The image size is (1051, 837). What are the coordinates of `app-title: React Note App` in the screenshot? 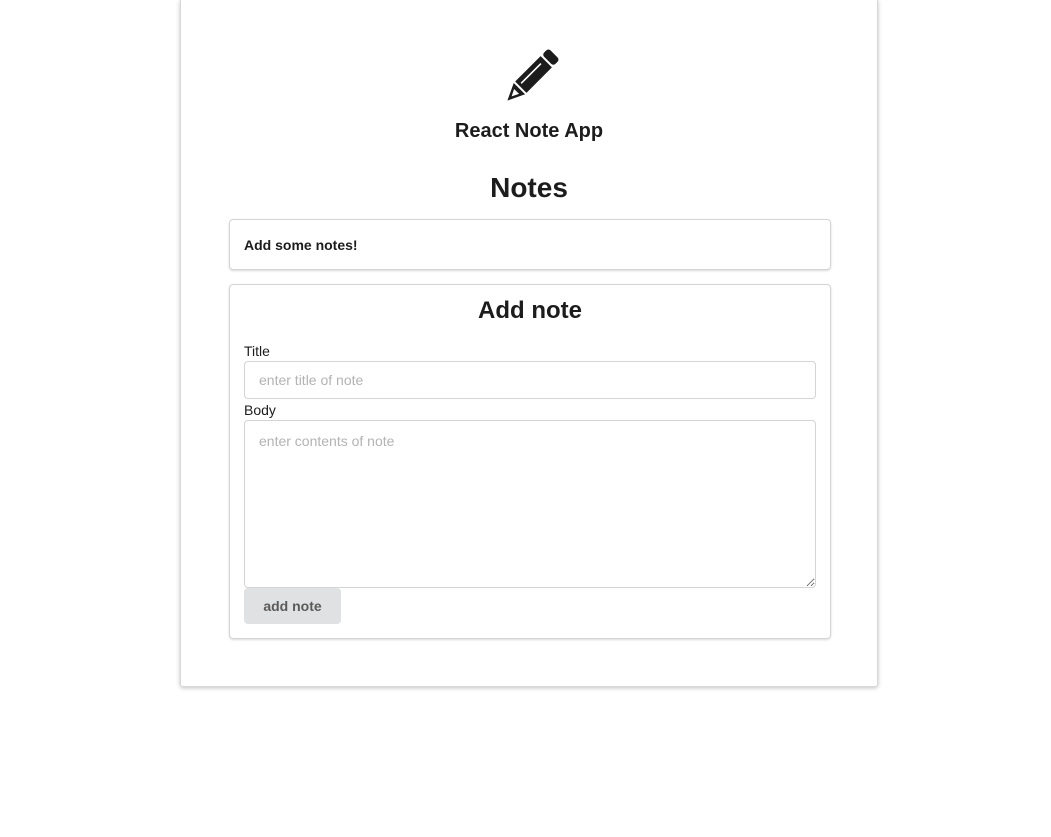 It's located at (529, 131).